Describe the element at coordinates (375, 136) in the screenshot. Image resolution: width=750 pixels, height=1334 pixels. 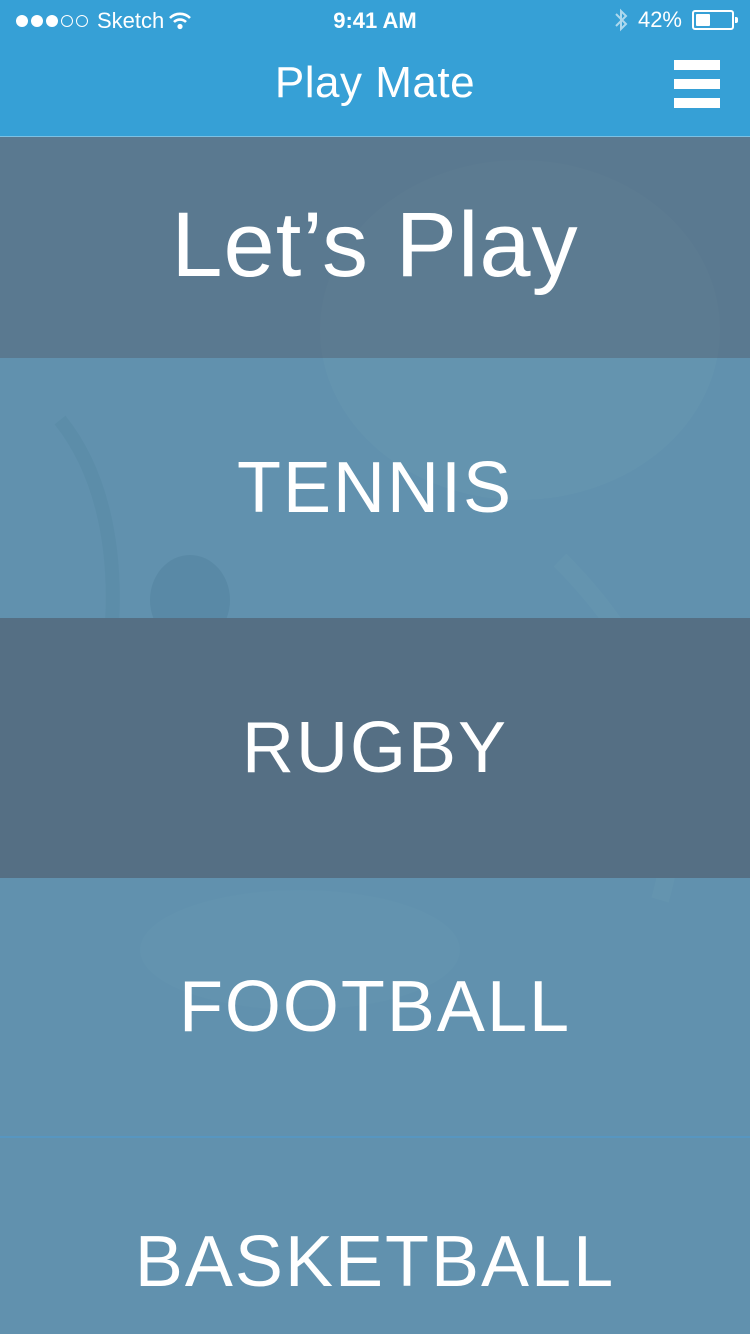
I see `header-divider` at that location.